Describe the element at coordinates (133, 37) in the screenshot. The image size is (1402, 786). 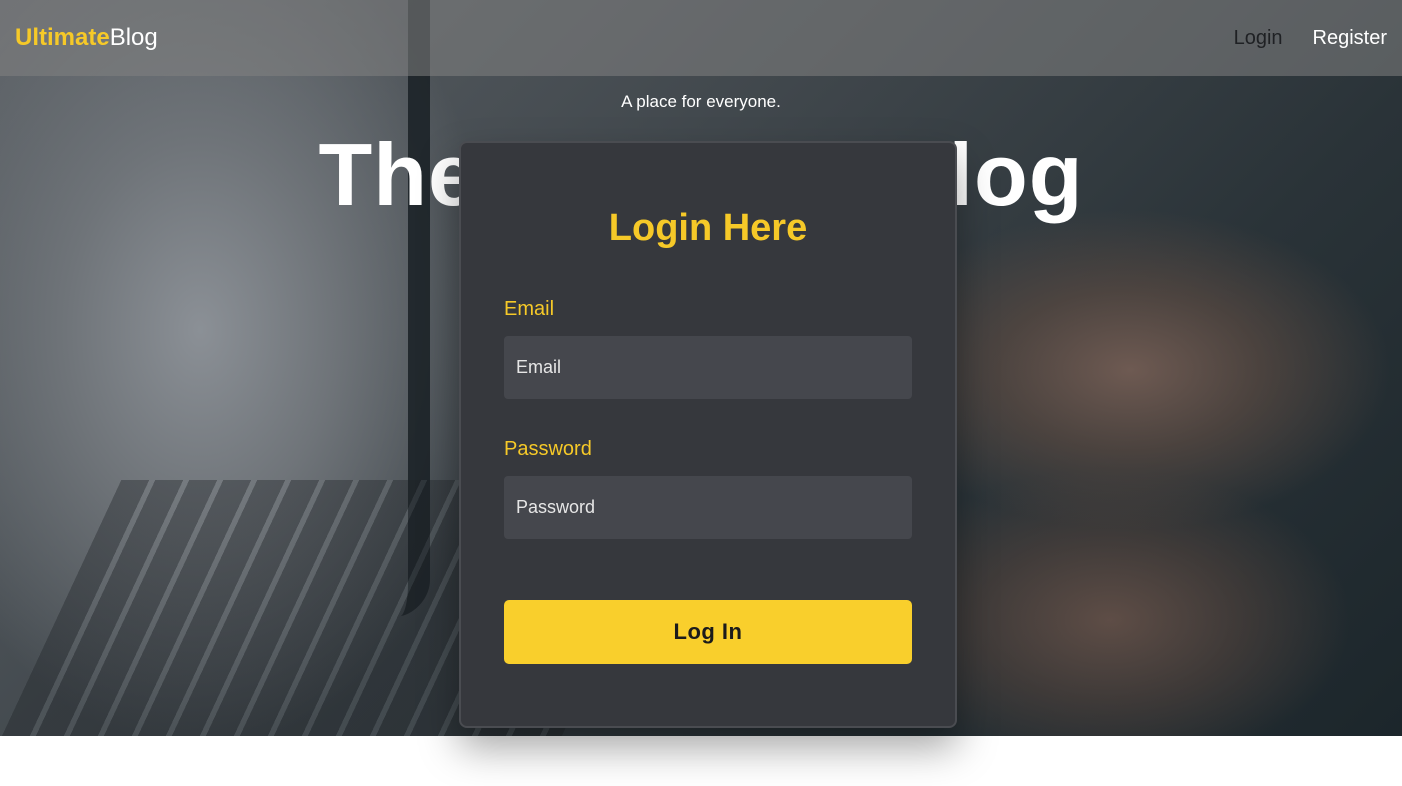
I see `brand-rest-text: Blog` at that location.